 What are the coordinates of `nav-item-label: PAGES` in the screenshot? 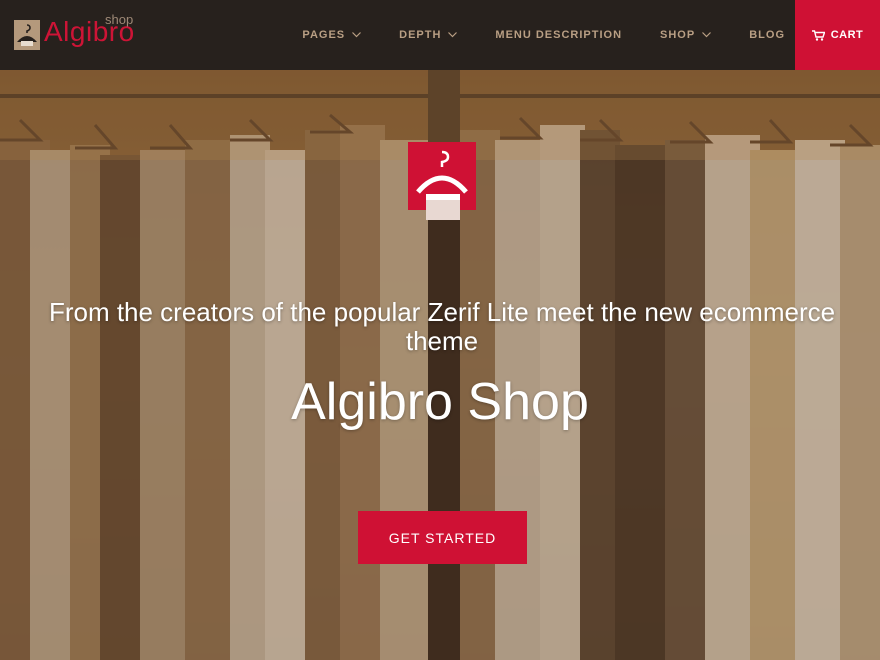 It's located at (324, 35).